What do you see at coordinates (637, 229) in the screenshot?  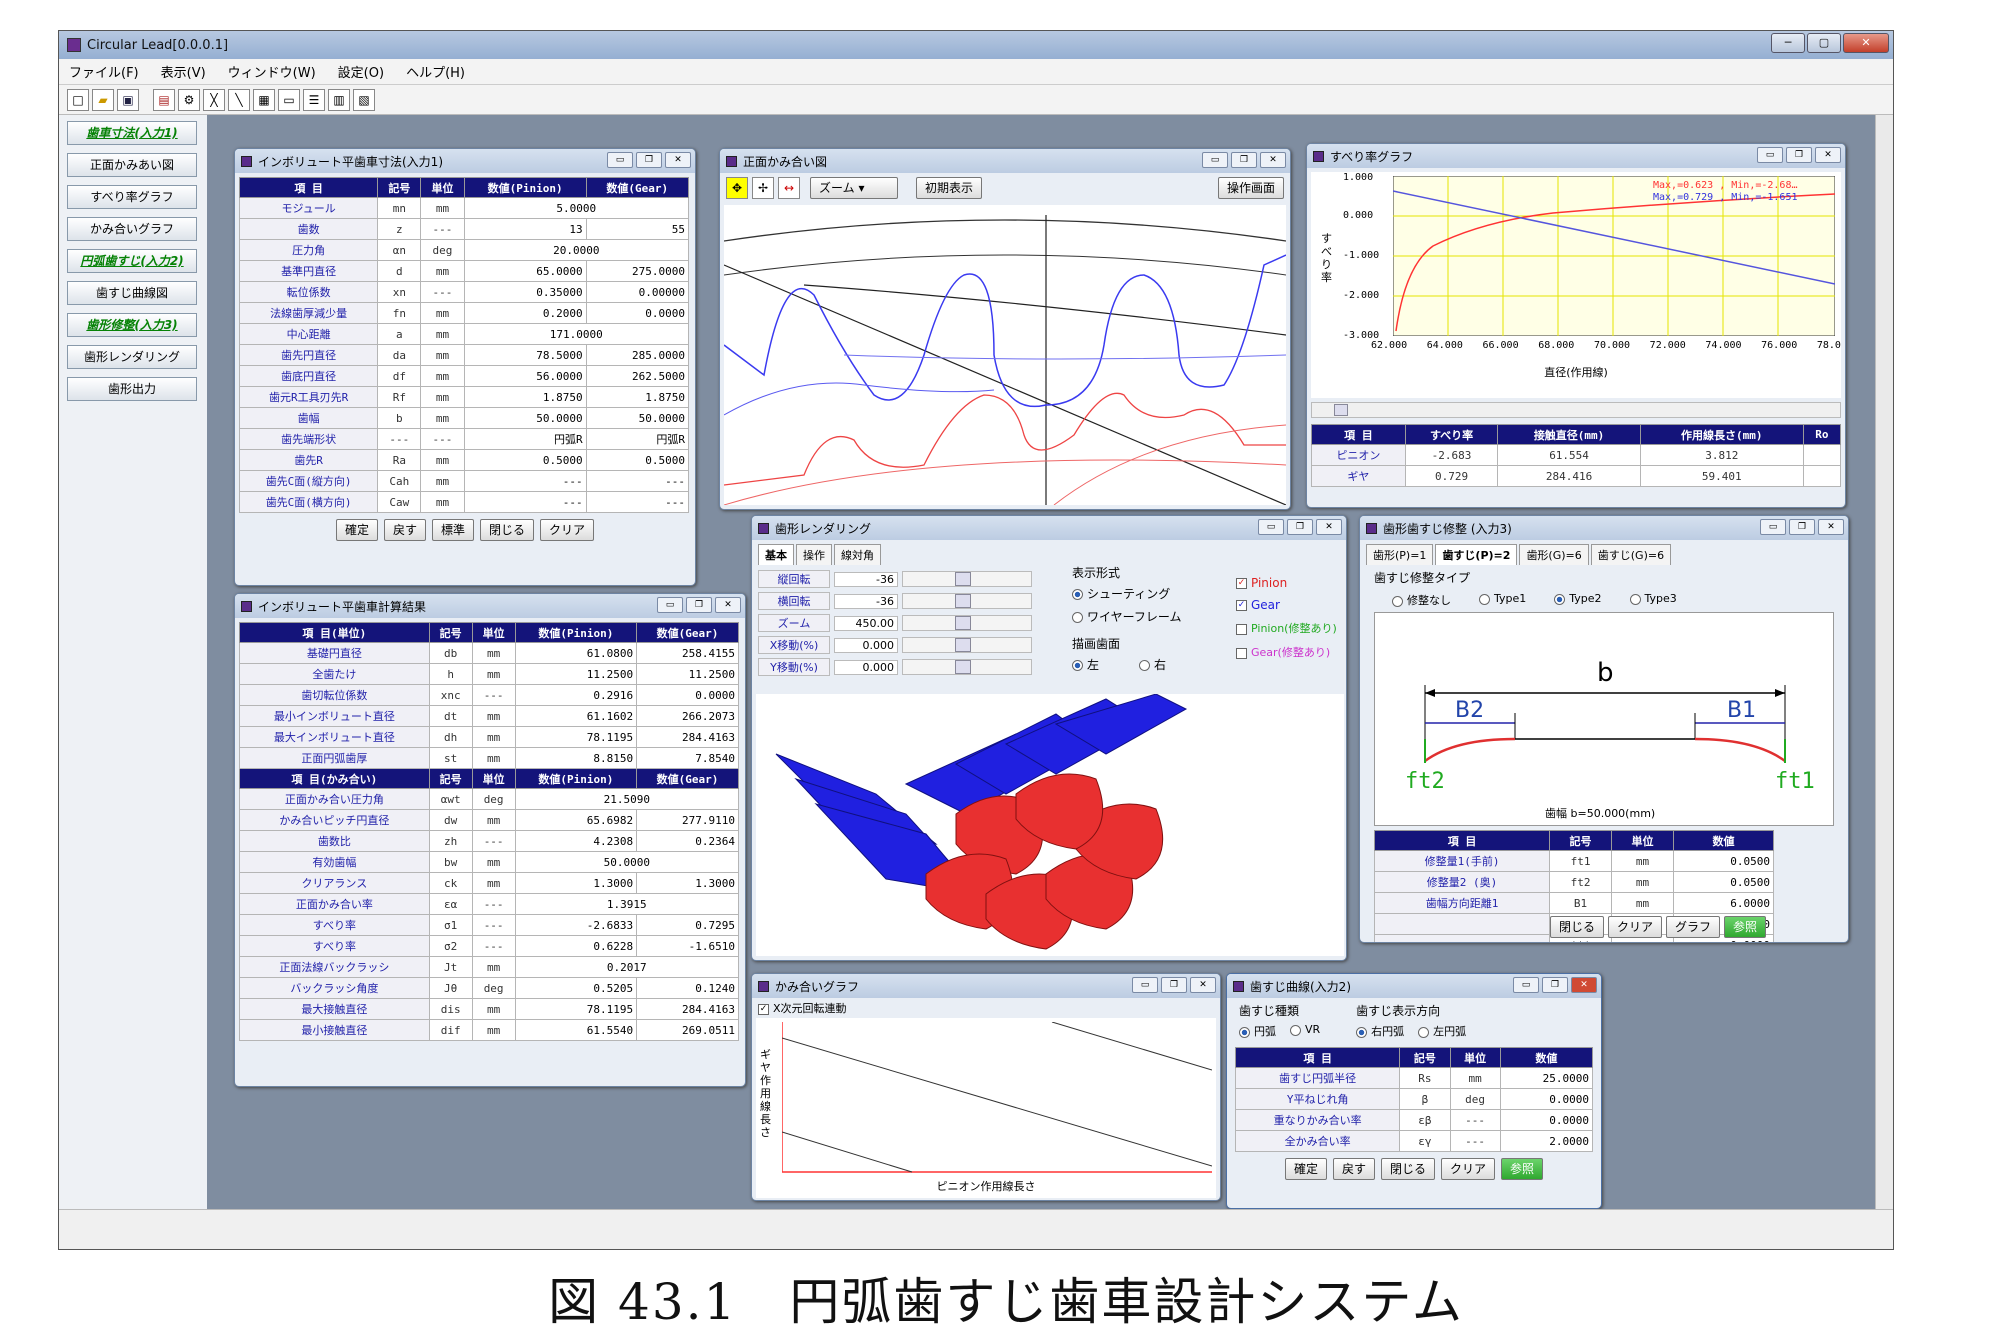 I see `row-value-gear: 55` at bounding box center [637, 229].